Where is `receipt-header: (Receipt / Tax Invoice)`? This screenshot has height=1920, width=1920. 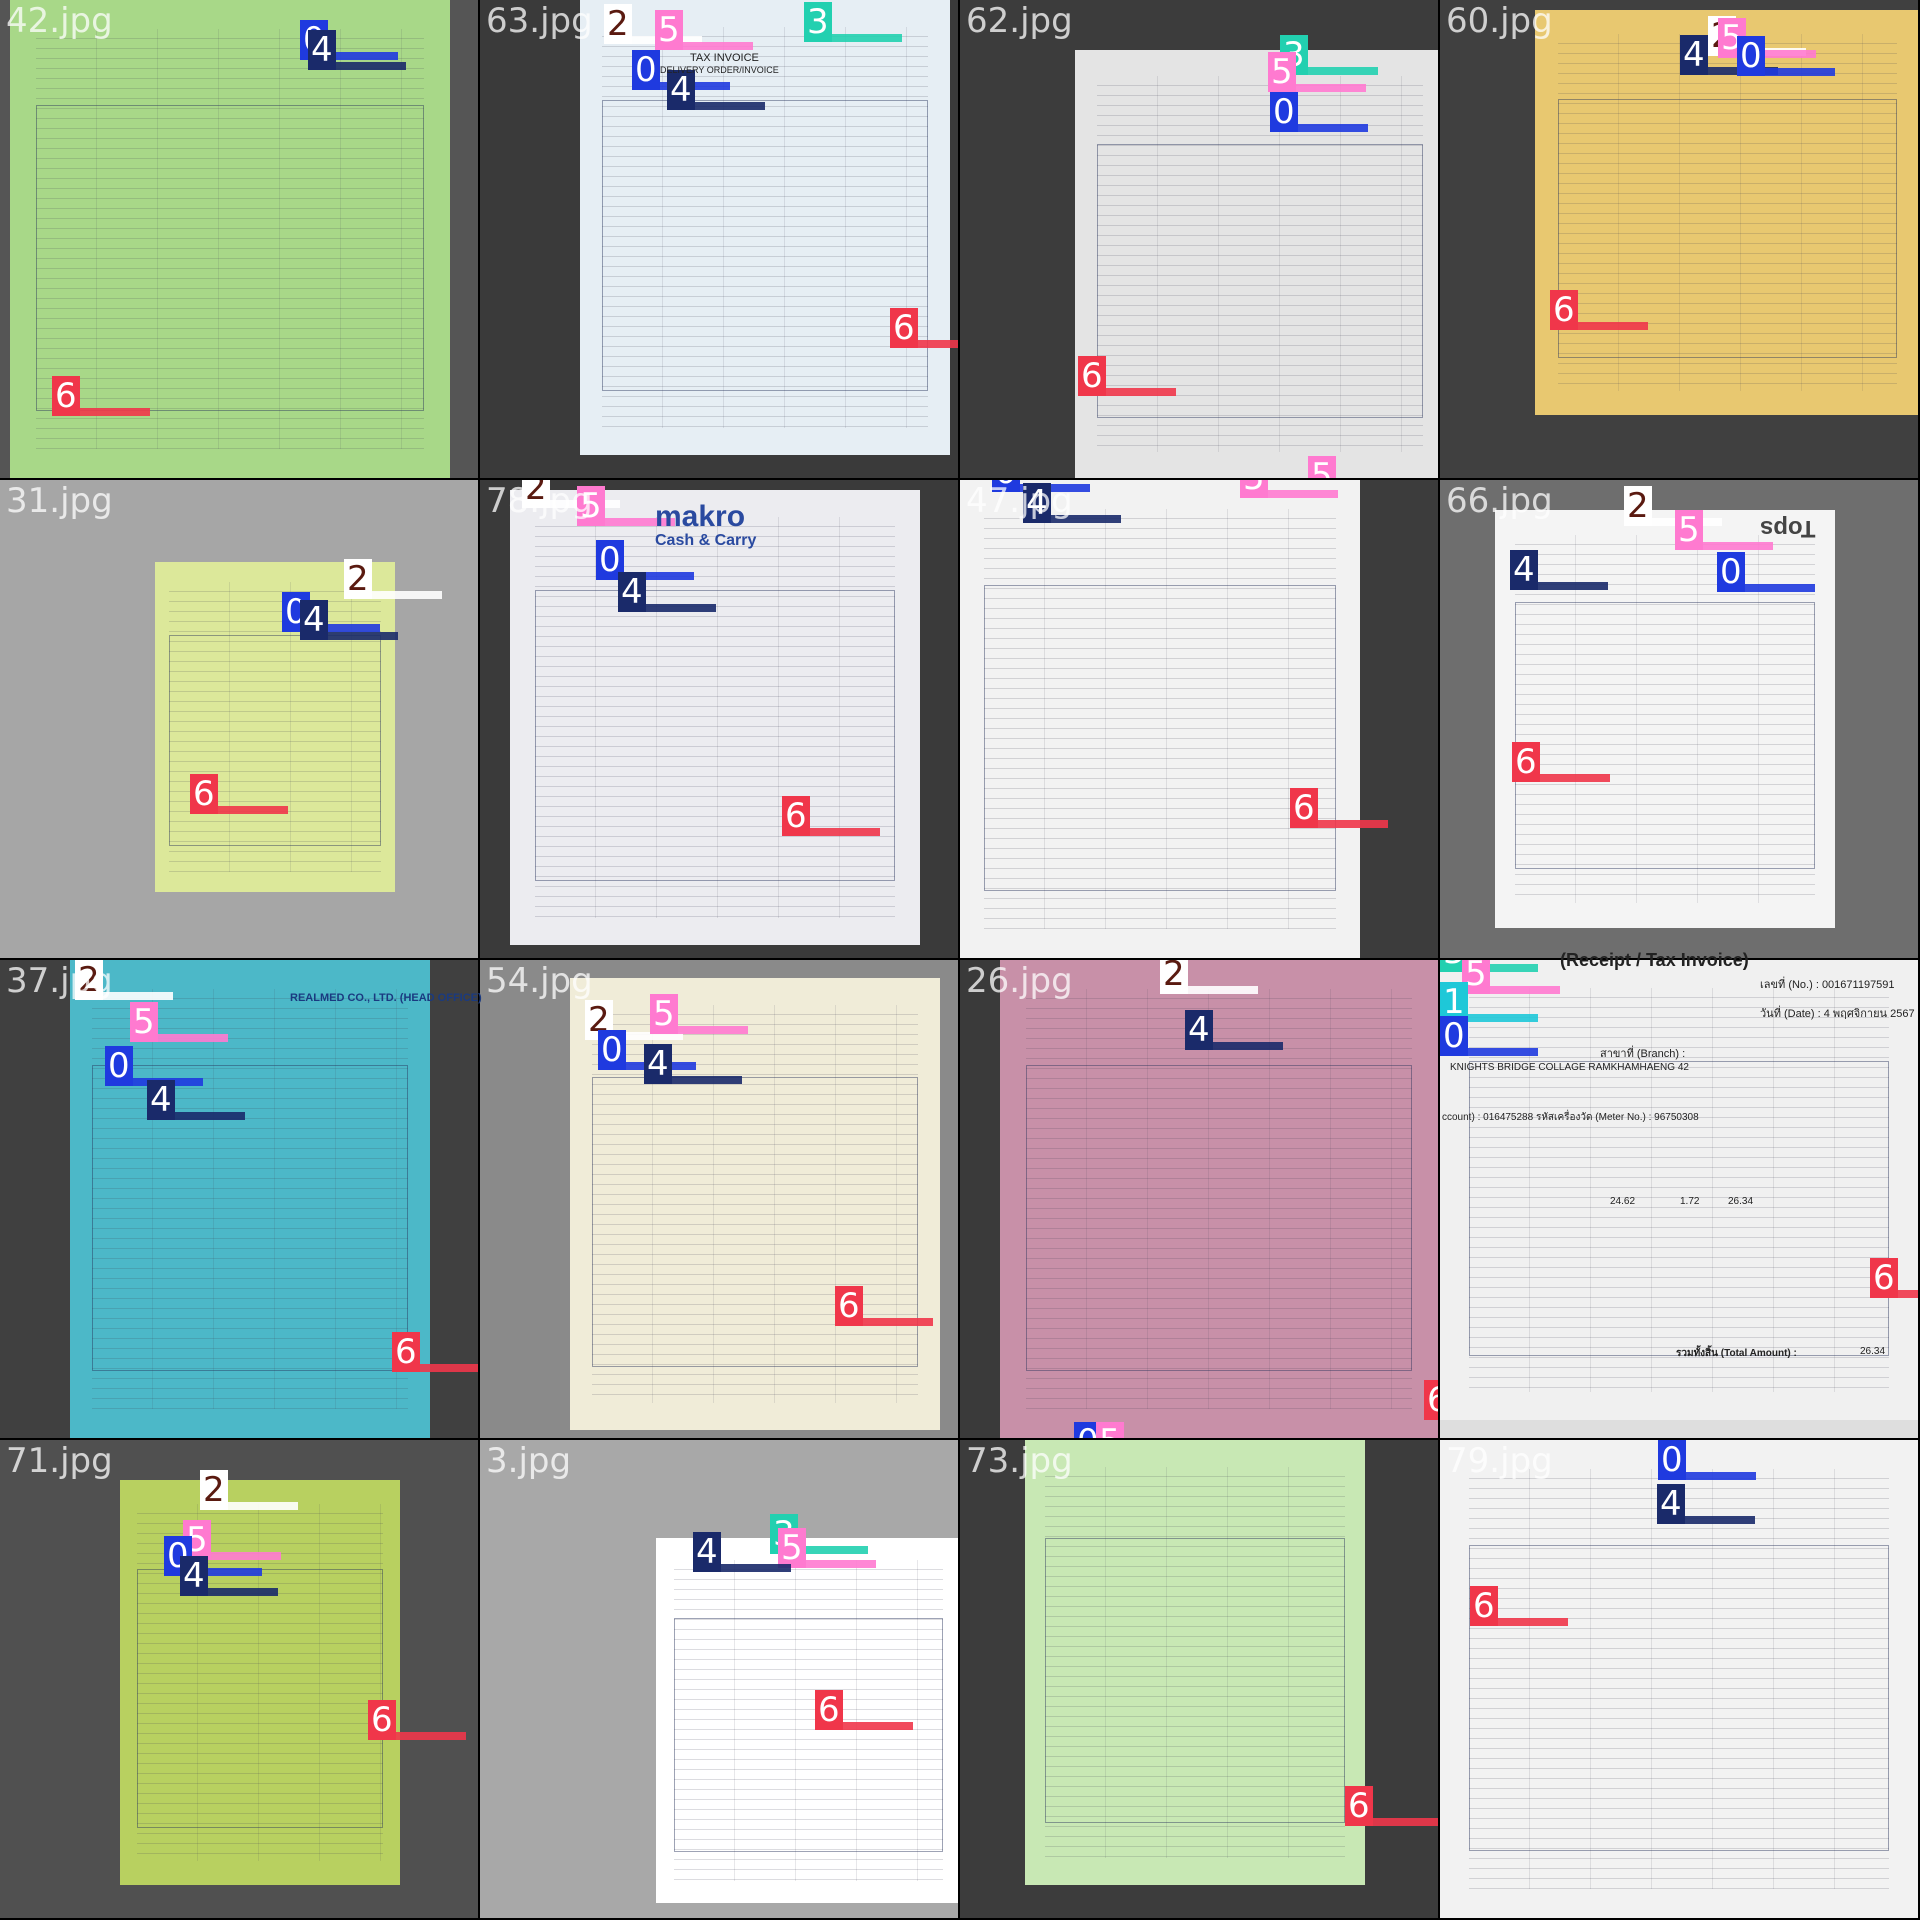
receipt-header: (Receipt / Tax Invoice) is located at coordinates (1654, 960).